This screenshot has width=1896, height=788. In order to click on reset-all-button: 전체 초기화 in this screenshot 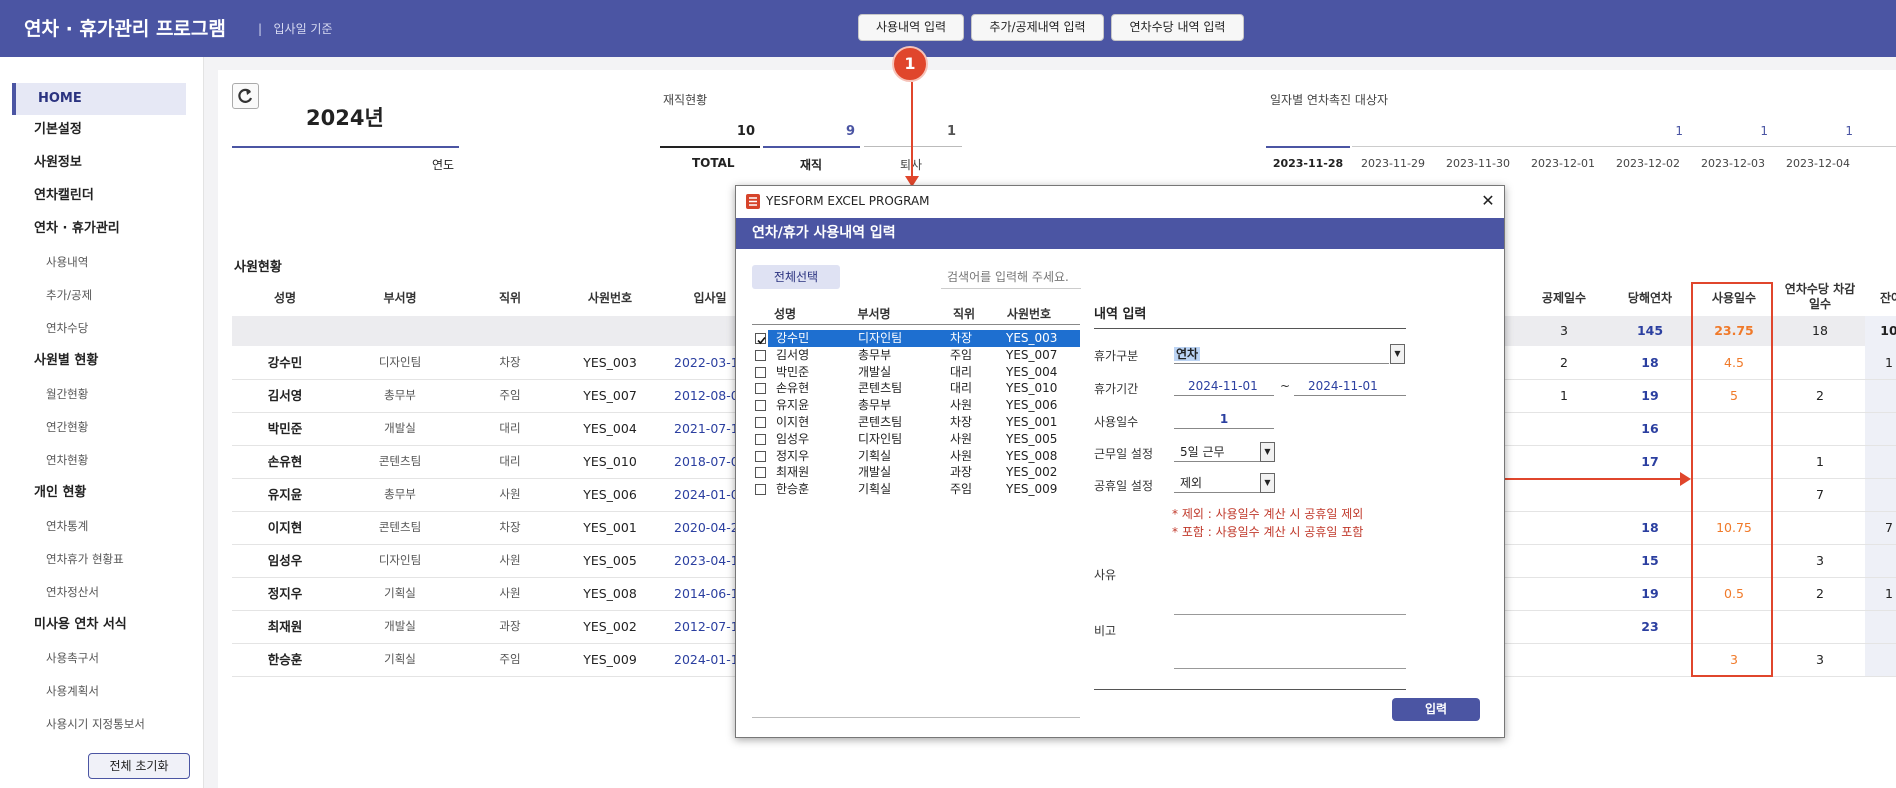, I will do `click(139, 766)`.